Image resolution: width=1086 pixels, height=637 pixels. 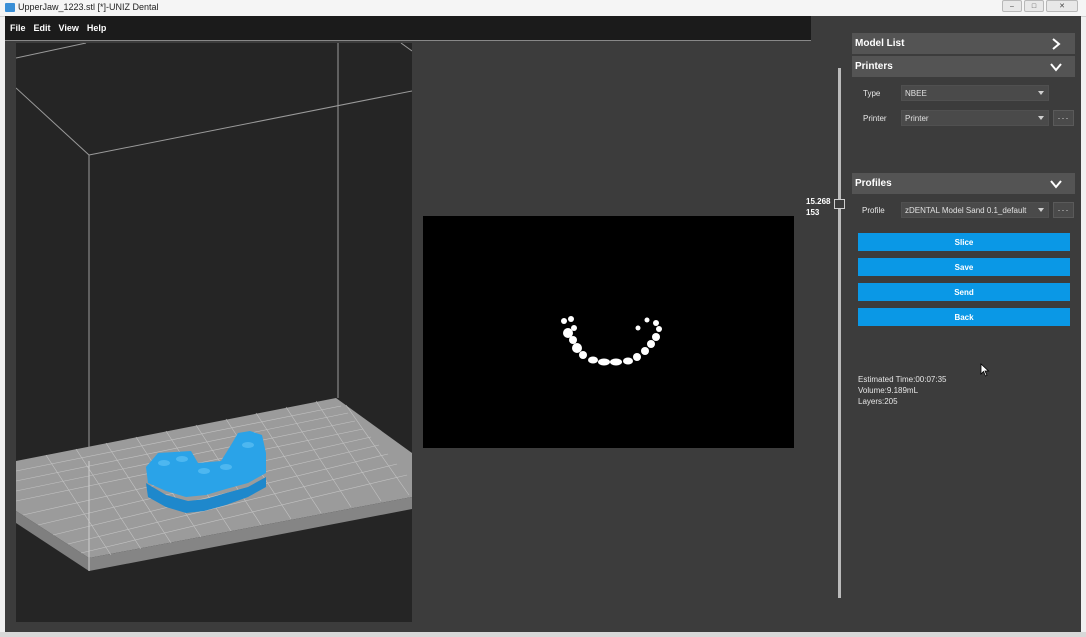 I want to click on volume-info: Volume:9.189mL, so click(x=888, y=390).